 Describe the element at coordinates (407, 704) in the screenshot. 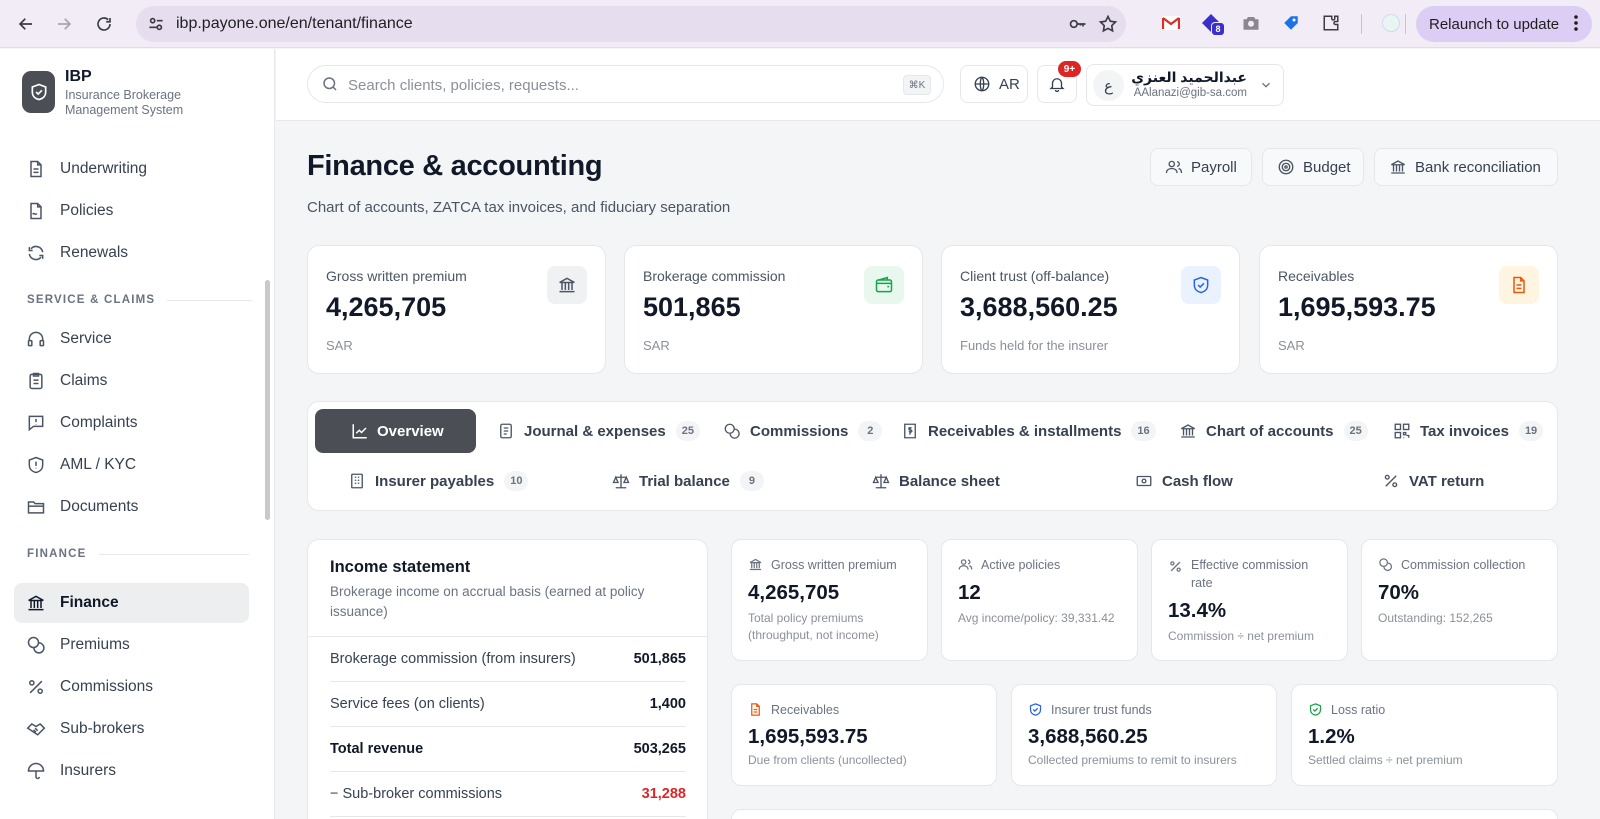

I see `row-label: Service fees (on clients)` at that location.